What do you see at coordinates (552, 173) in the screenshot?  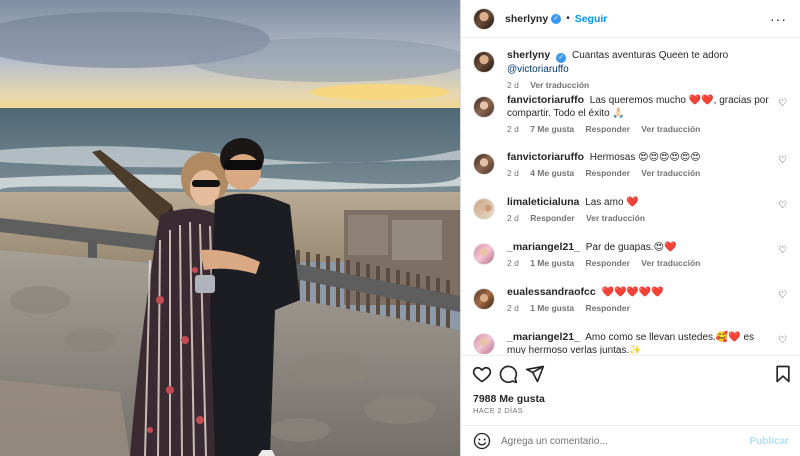 I see `comment-likes: 4 Me gusta` at bounding box center [552, 173].